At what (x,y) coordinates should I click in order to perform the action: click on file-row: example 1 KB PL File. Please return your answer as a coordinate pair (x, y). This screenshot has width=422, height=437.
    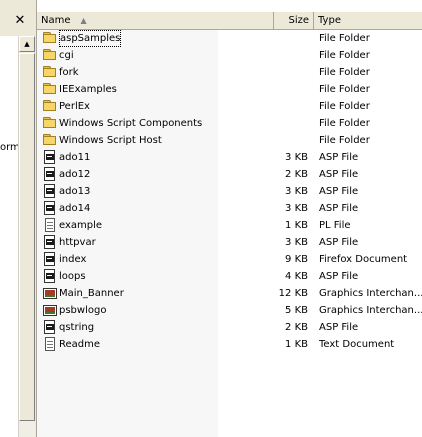
    Looking at the image, I should click on (229, 225).